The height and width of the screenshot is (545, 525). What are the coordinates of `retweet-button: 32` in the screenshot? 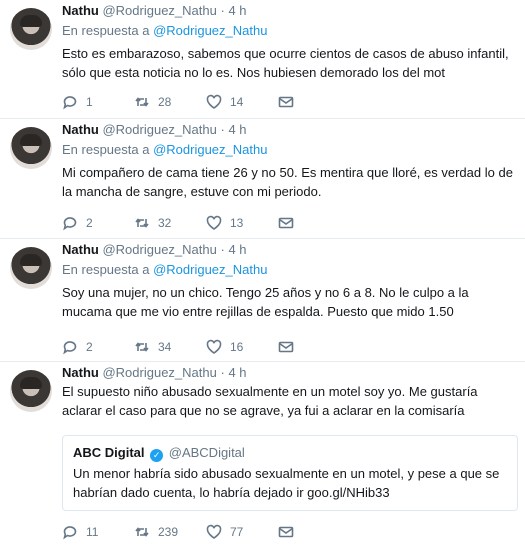 It's located at (170, 223).